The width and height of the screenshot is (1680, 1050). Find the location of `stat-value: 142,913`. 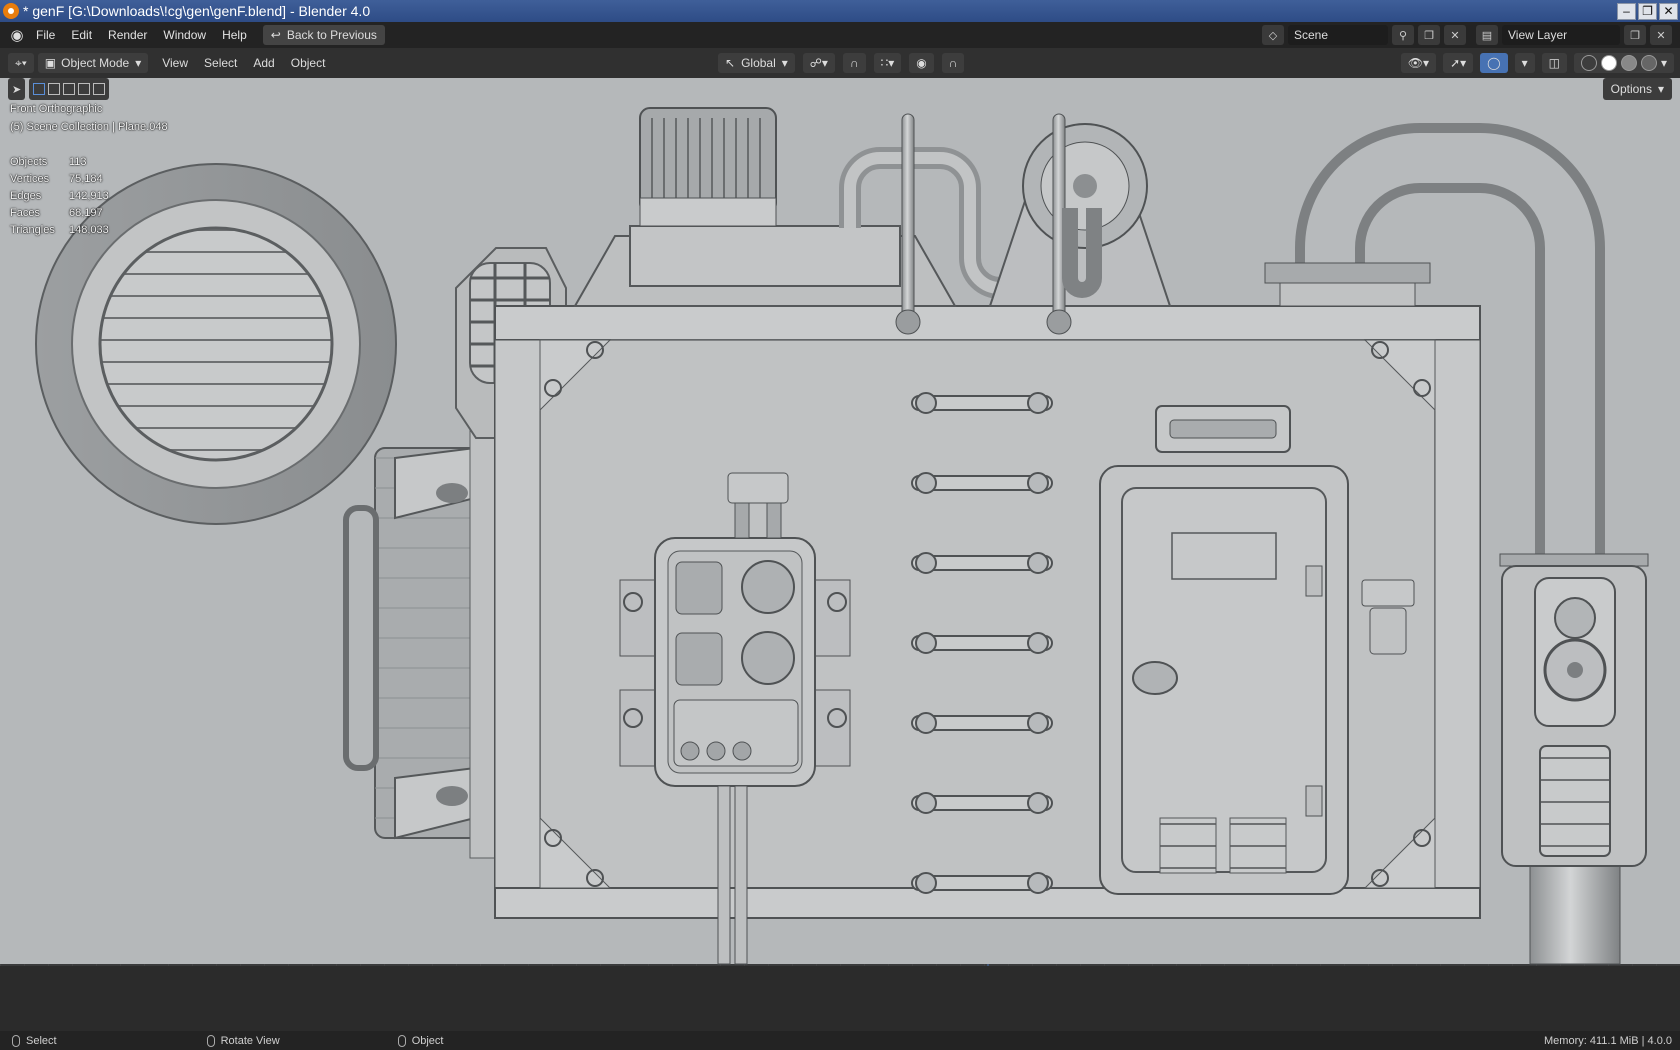

stat-value: 142,913 is located at coordinates (89, 196).